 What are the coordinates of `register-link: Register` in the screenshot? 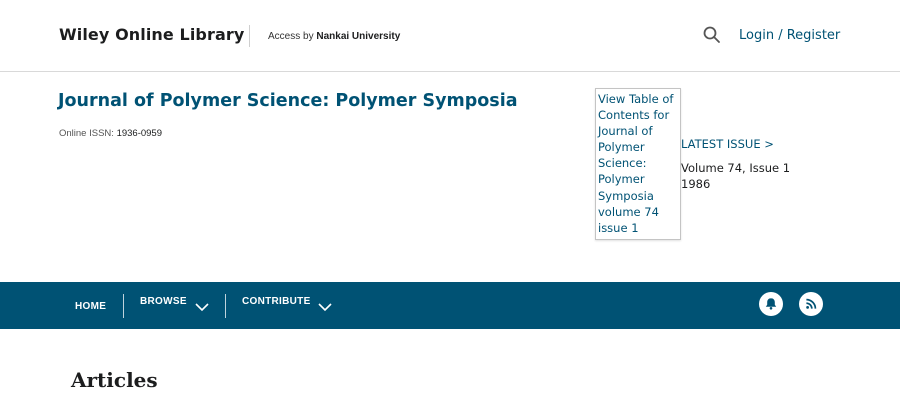 It's located at (814, 35).